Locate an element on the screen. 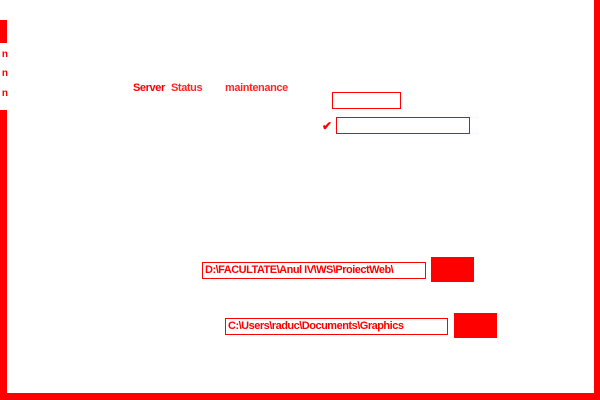  status-label: Status is located at coordinates (187, 88).